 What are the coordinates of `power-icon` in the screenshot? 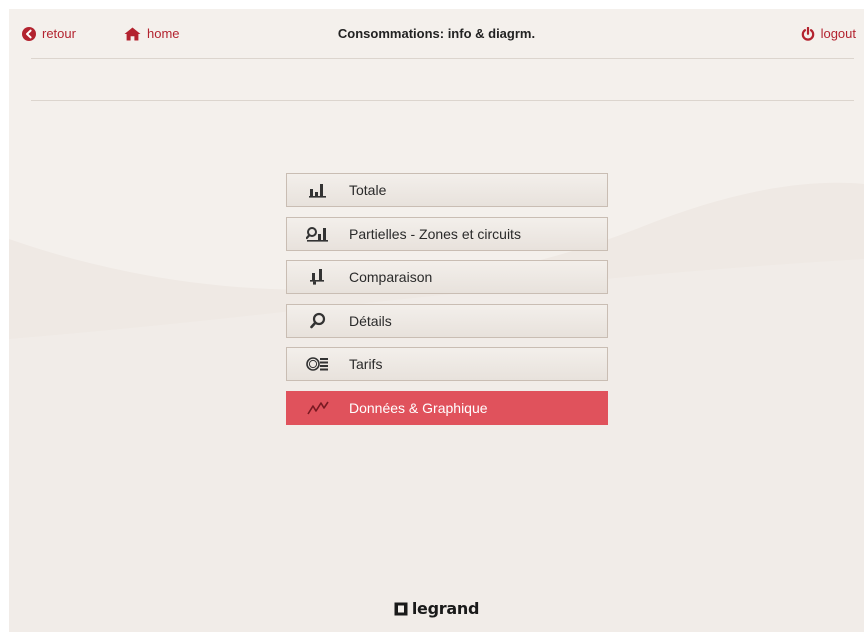 It's located at (807, 33).